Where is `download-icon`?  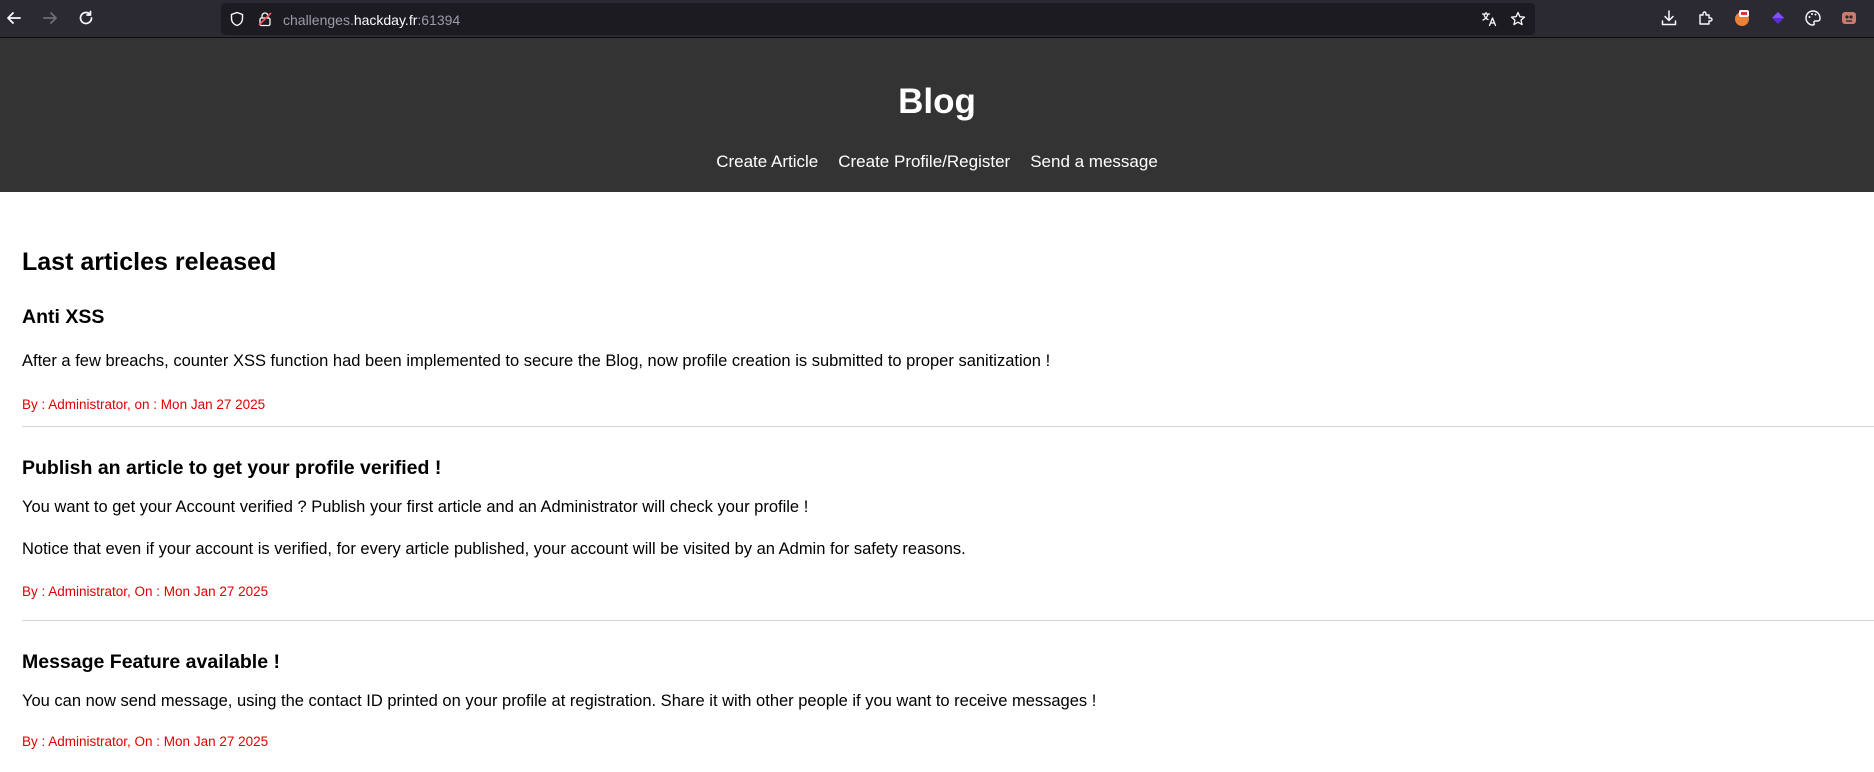
download-icon is located at coordinates (1669, 18).